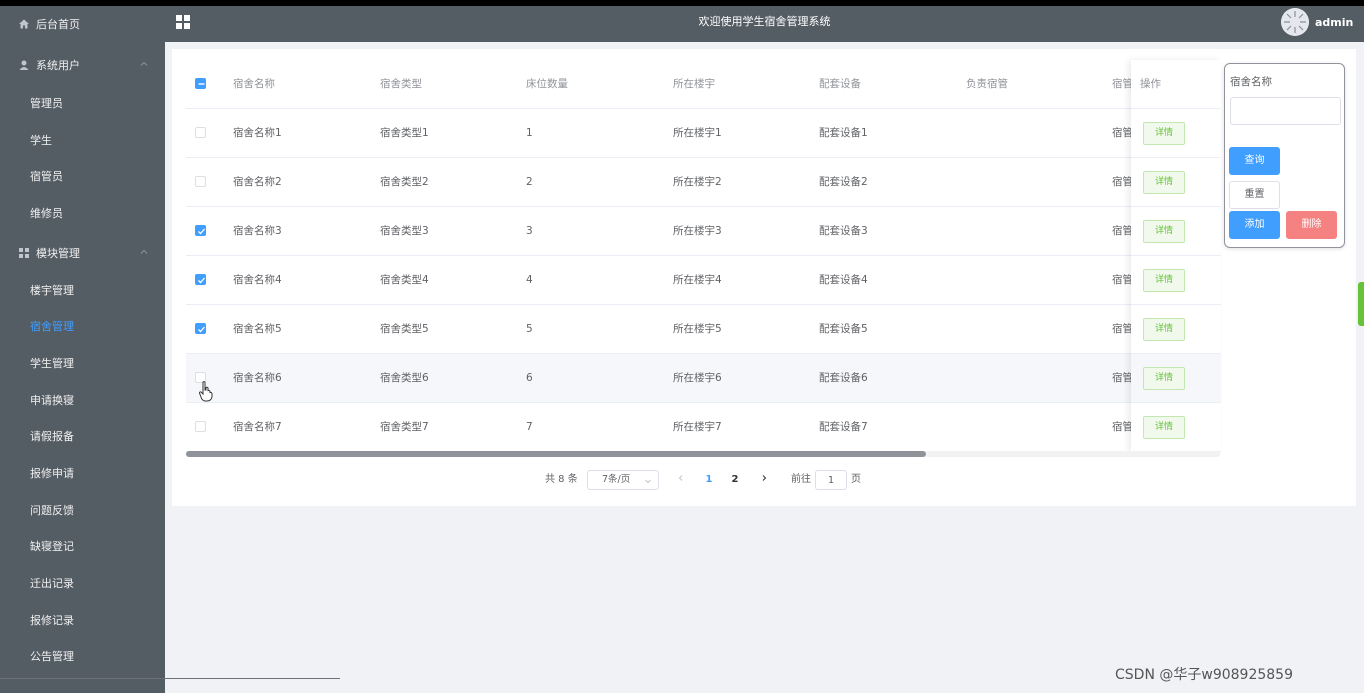 Image resolution: width=1364 pixels, height=693 pixels. What do you see at coordinates (170, 678) in the screenshot?
I see `sidebar-divider` at bounding box center [170, 678].